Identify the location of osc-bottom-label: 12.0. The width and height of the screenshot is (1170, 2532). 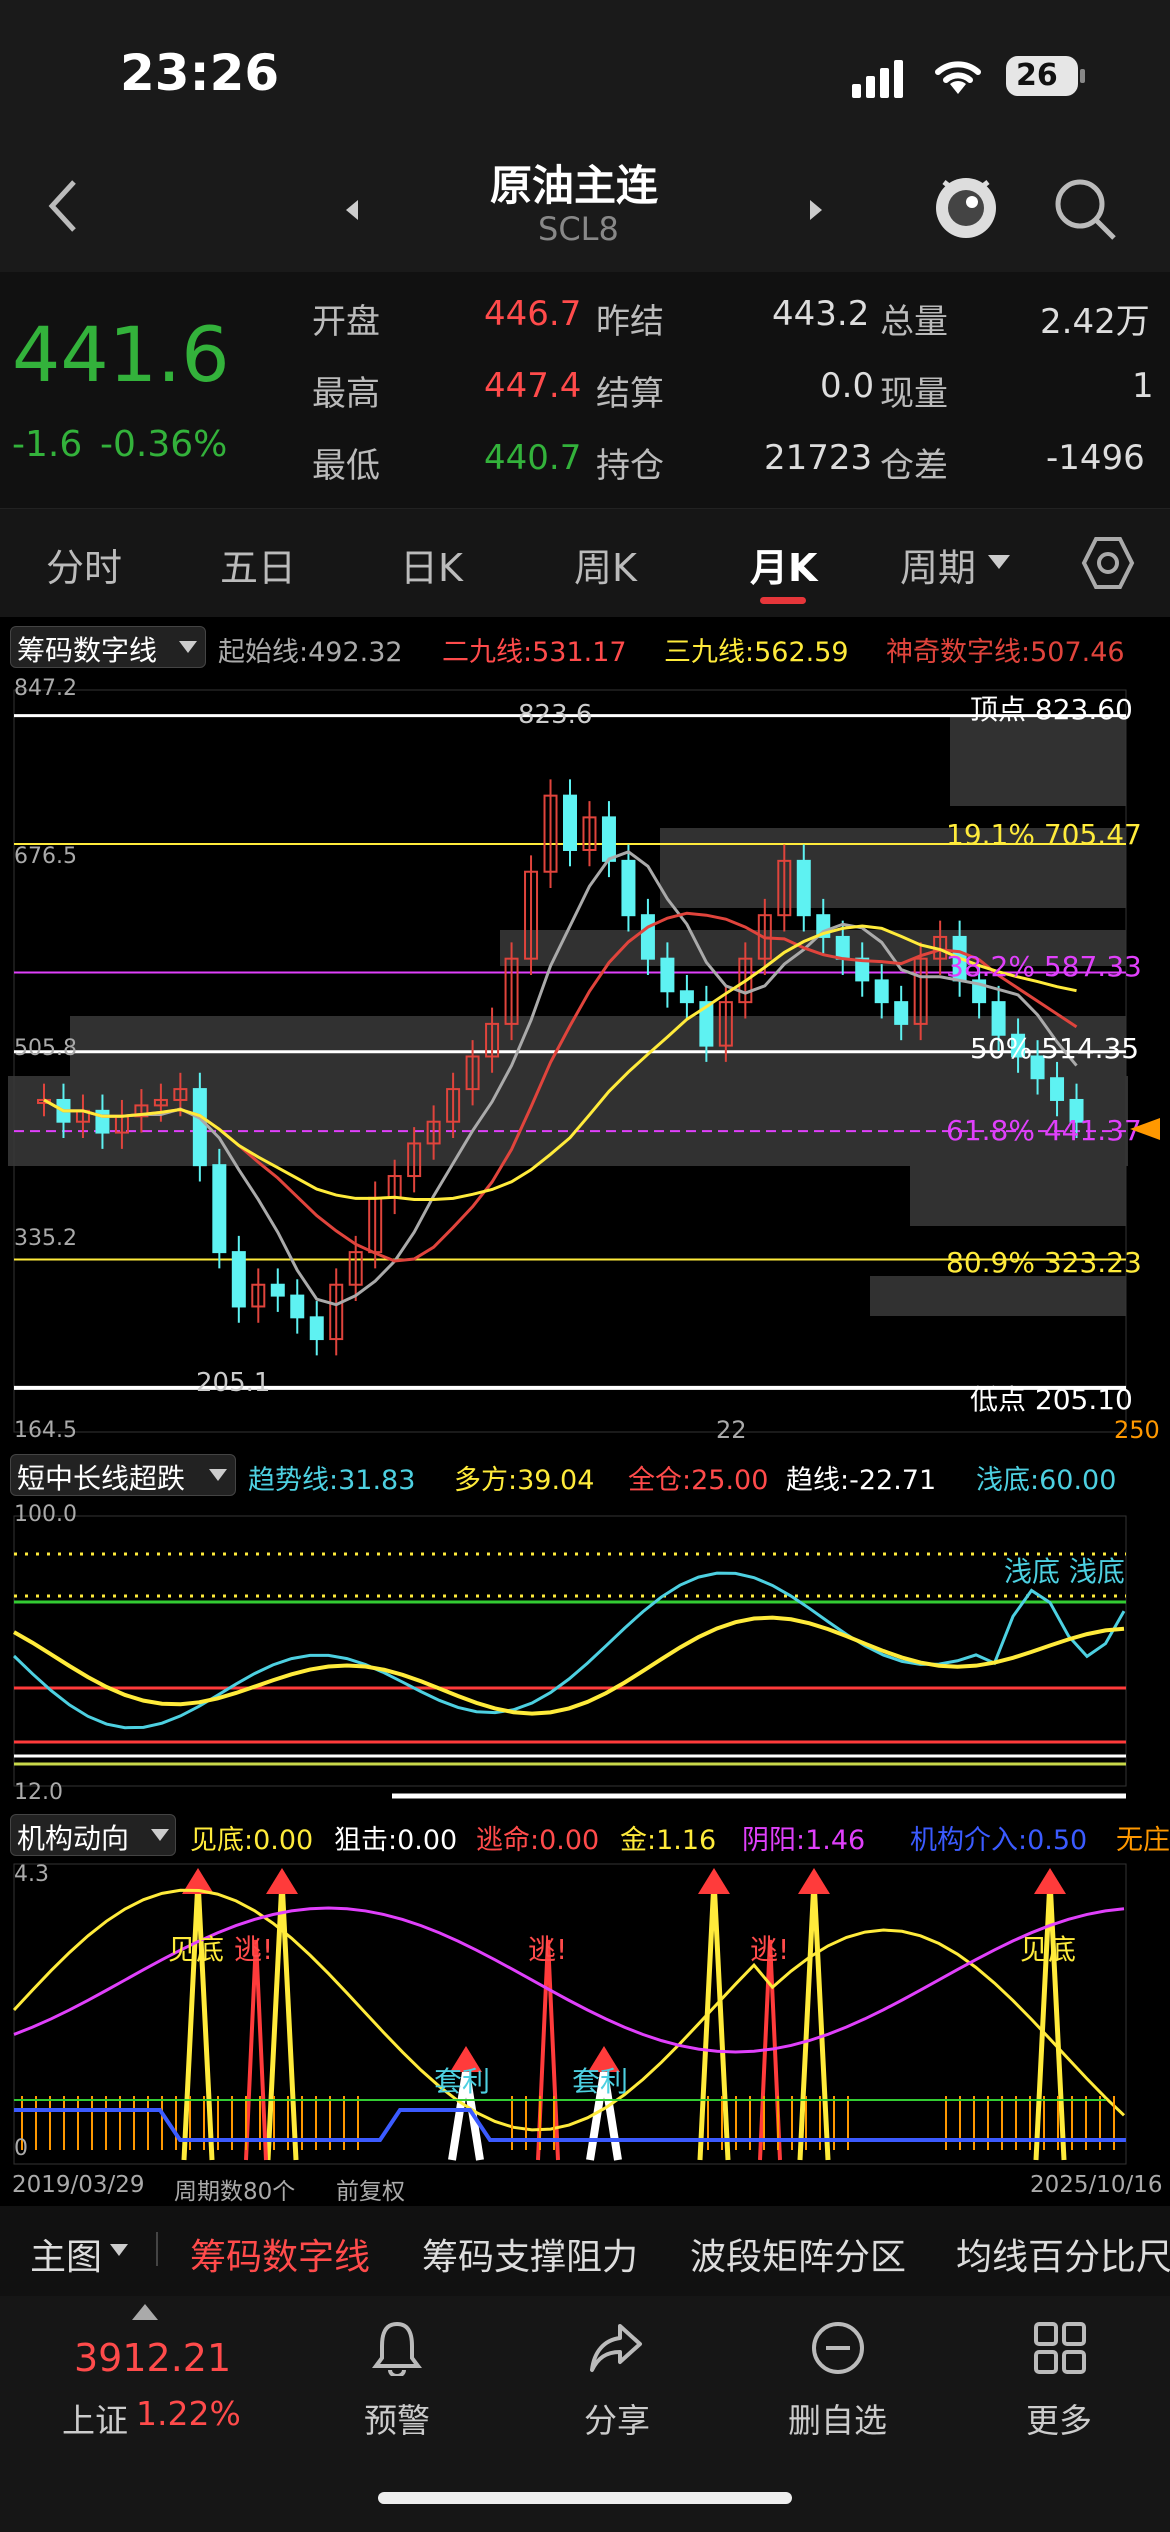
(38, 1792).